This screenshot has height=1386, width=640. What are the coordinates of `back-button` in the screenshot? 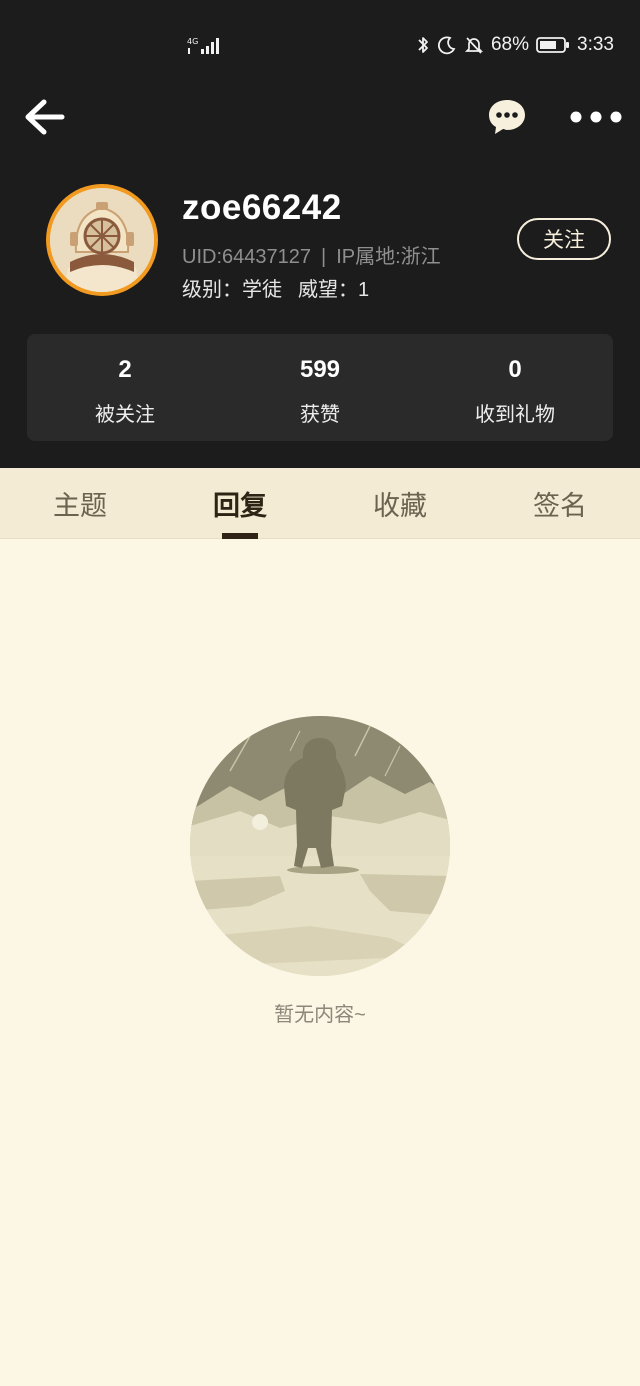 It's located at (45, 117).